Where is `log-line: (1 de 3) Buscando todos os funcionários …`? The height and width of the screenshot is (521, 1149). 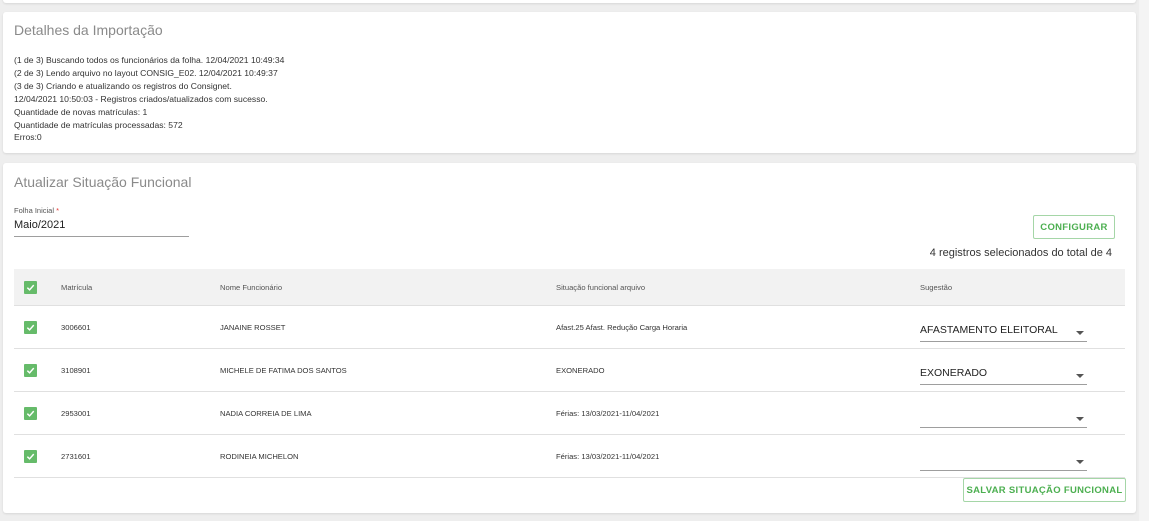 log-line: (1 de 3) Buscando todos os funcionários … is located at coordinates (149, 60).